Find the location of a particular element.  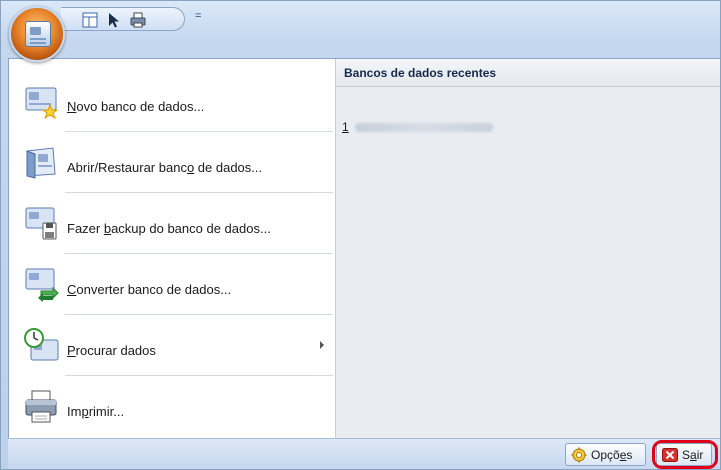

menu-footer: Opções Sair is located at coordinates (364, 453).